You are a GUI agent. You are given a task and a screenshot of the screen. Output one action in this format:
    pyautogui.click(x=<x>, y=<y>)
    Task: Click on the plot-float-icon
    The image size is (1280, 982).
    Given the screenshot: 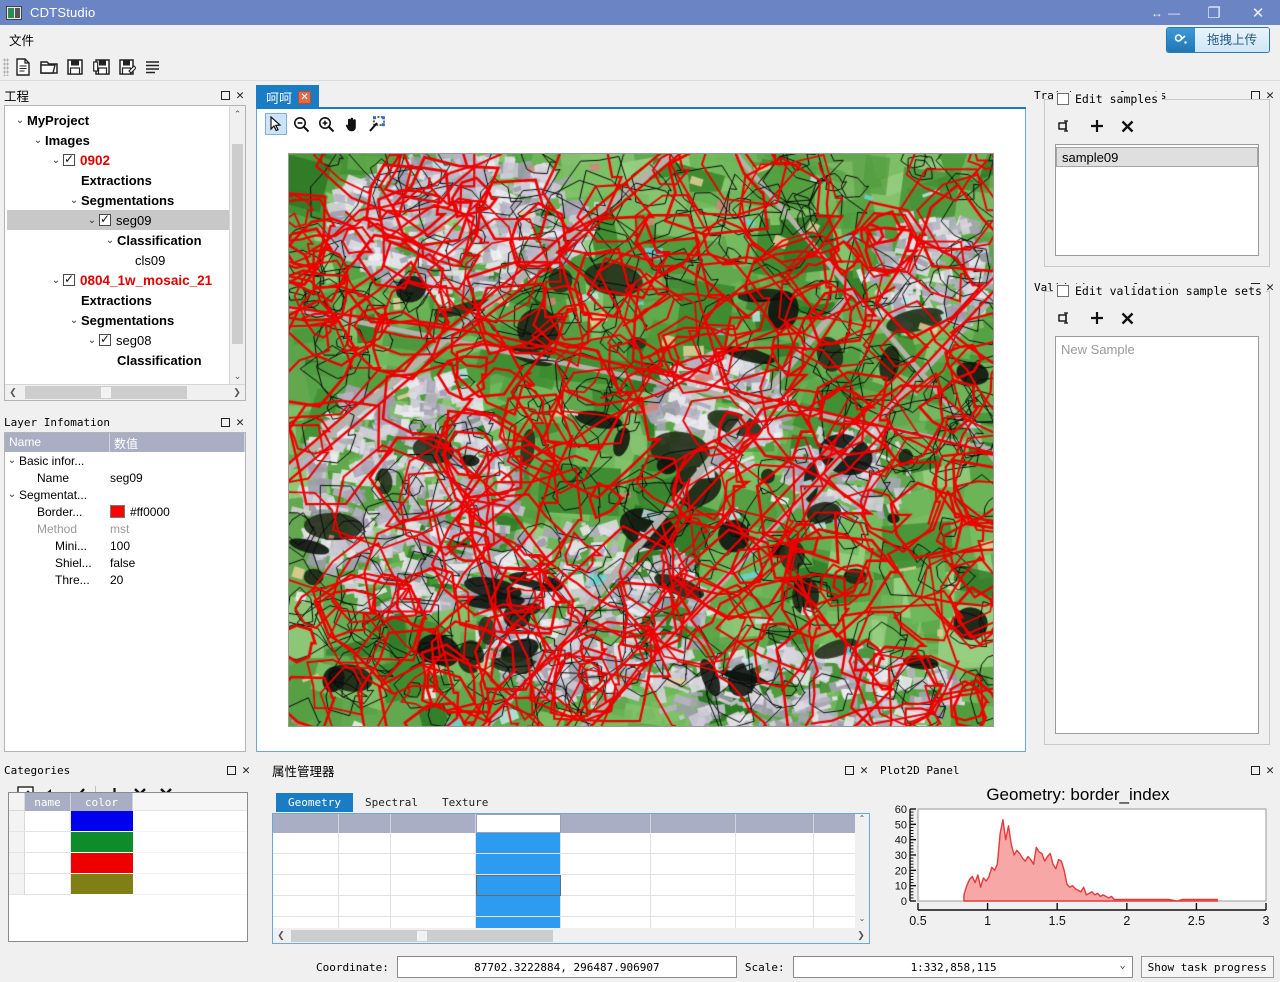 What is the action you would take?
    pyautogui.click(x=1256, y=770)
    